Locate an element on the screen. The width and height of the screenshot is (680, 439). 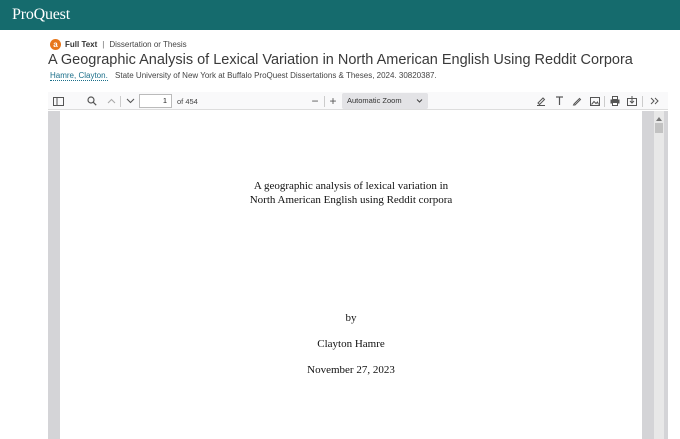
pdf-toolbar: 1 of 454 − + Automatic Zoom is located at coordinates (358, 101).